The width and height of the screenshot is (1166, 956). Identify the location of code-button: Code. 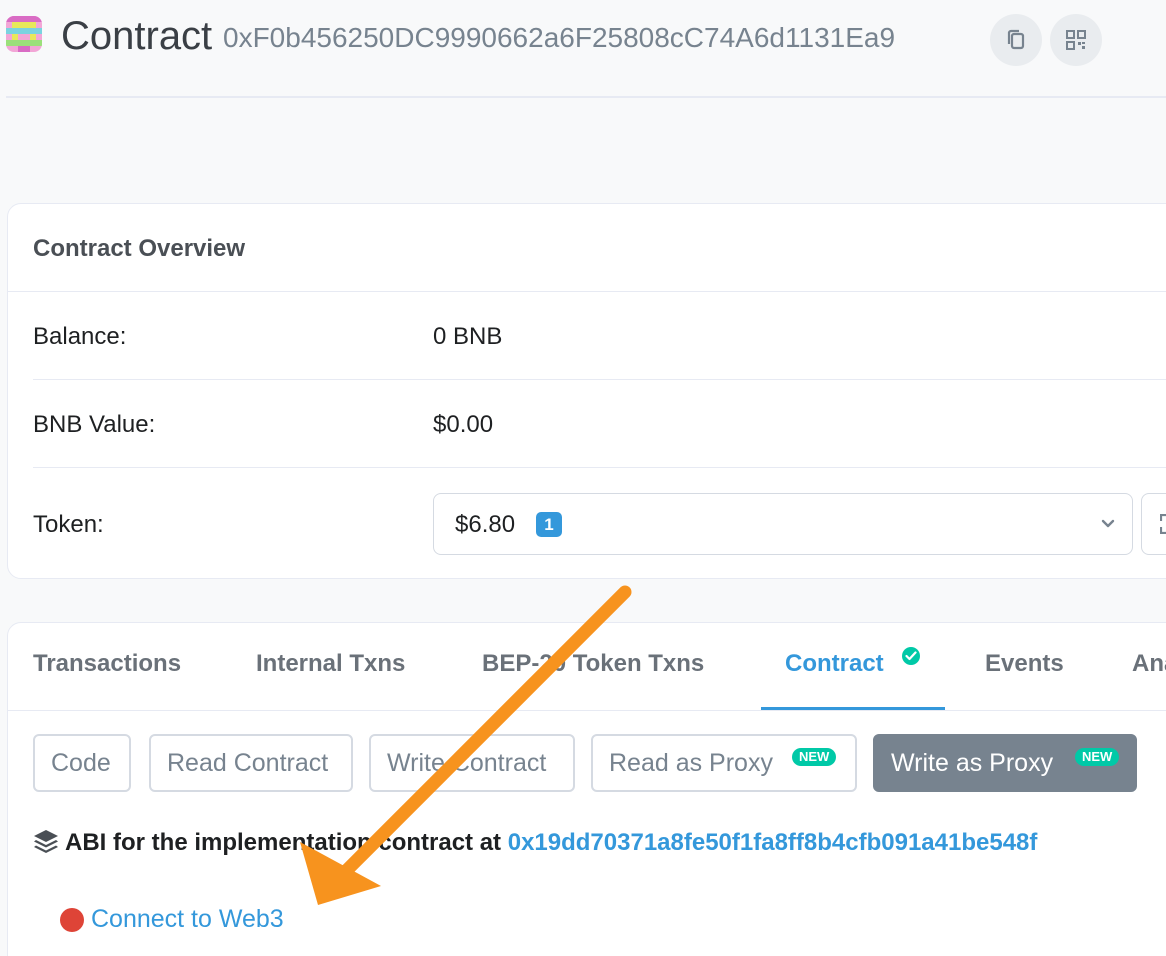
(82, 763).